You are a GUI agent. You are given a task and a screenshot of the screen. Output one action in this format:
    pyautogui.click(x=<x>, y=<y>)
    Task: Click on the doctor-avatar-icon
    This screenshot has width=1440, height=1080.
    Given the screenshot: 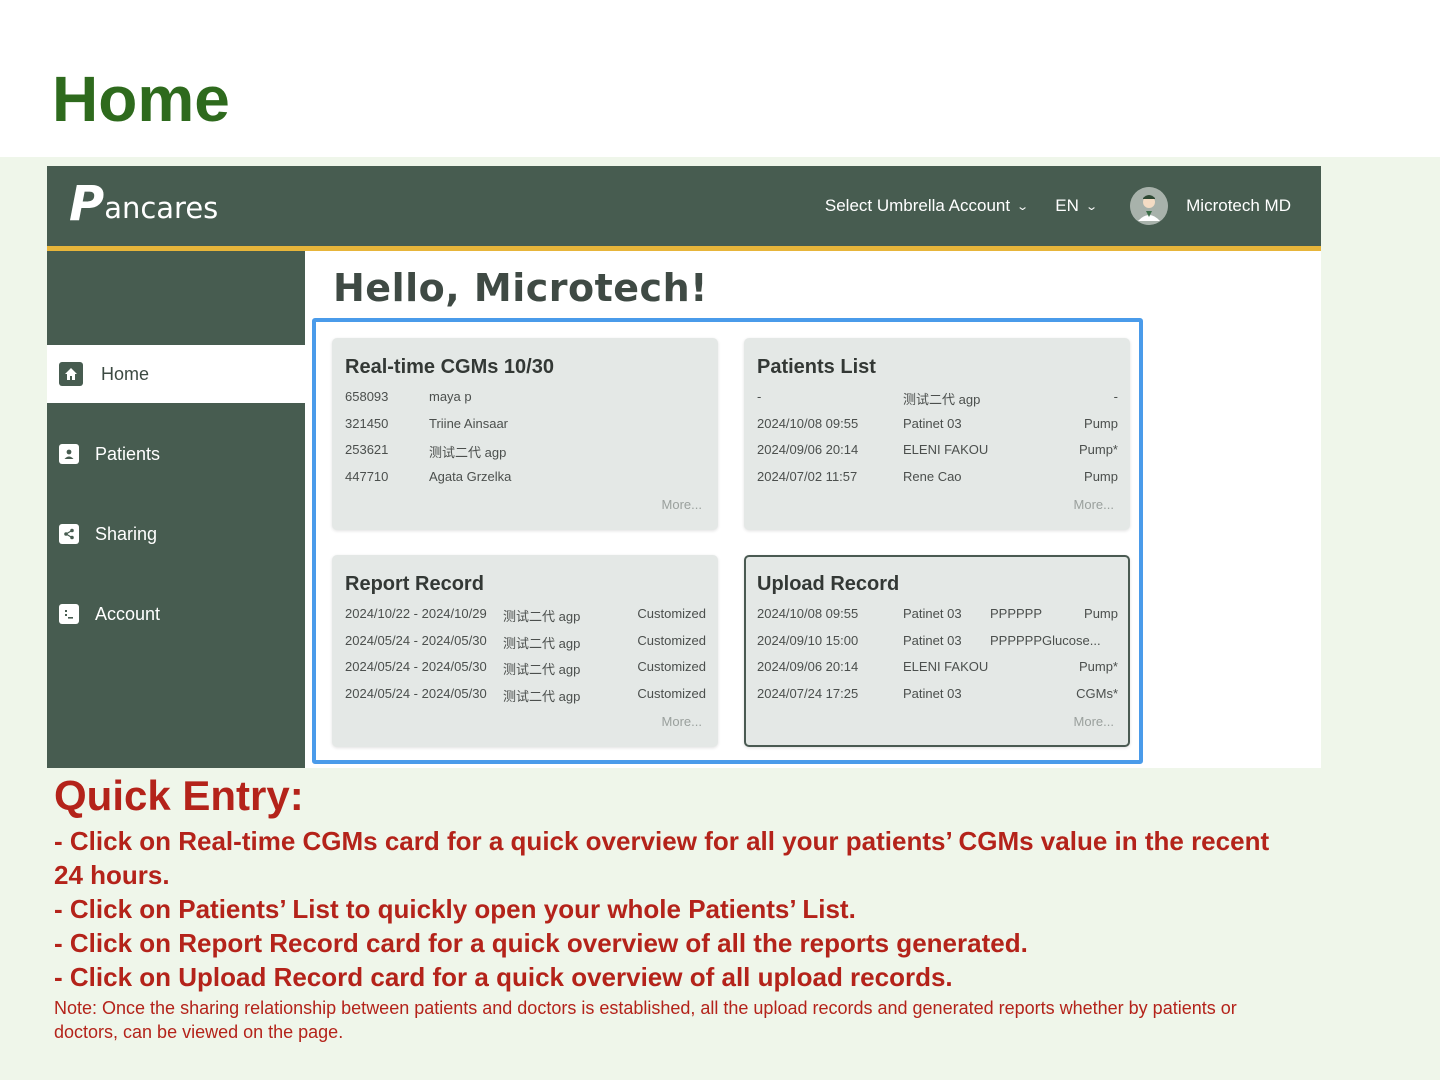 What is the action you would take?
    pyautogui.click(x=1149, y=206)
    